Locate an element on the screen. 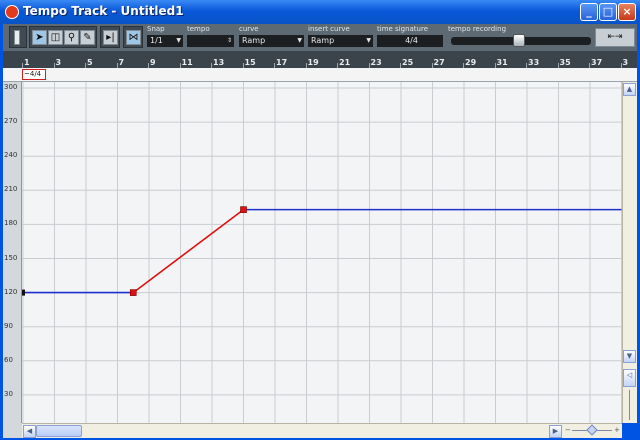  time-signature-value: 4/4 is located at coordinates (411, 40).